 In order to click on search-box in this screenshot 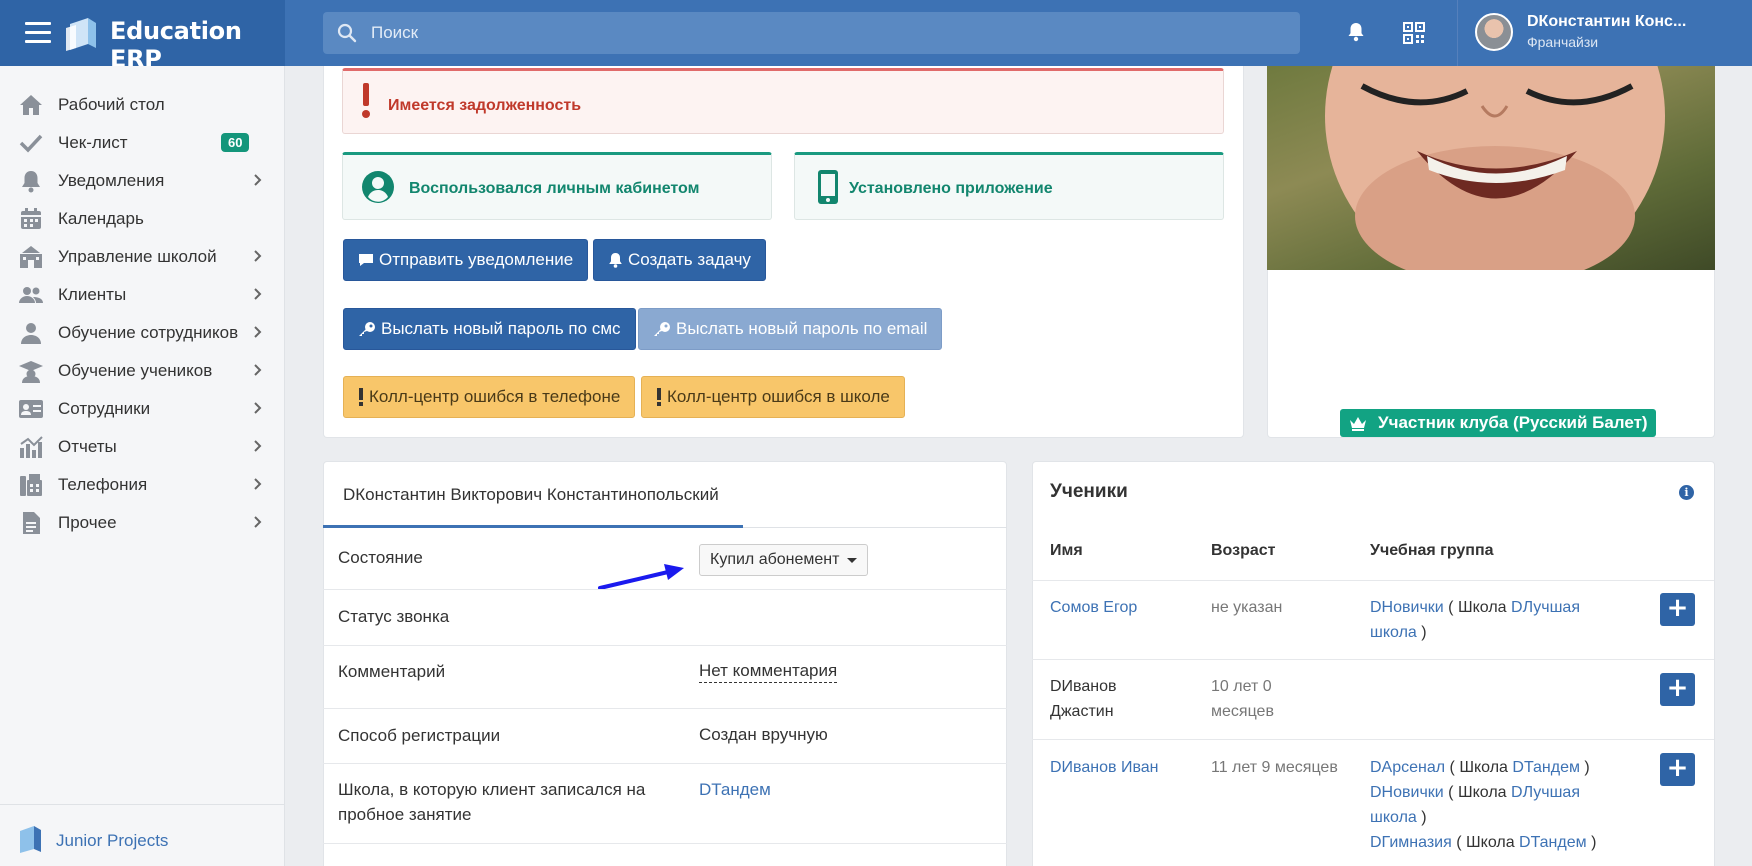, I will do `click(811, 33)`.